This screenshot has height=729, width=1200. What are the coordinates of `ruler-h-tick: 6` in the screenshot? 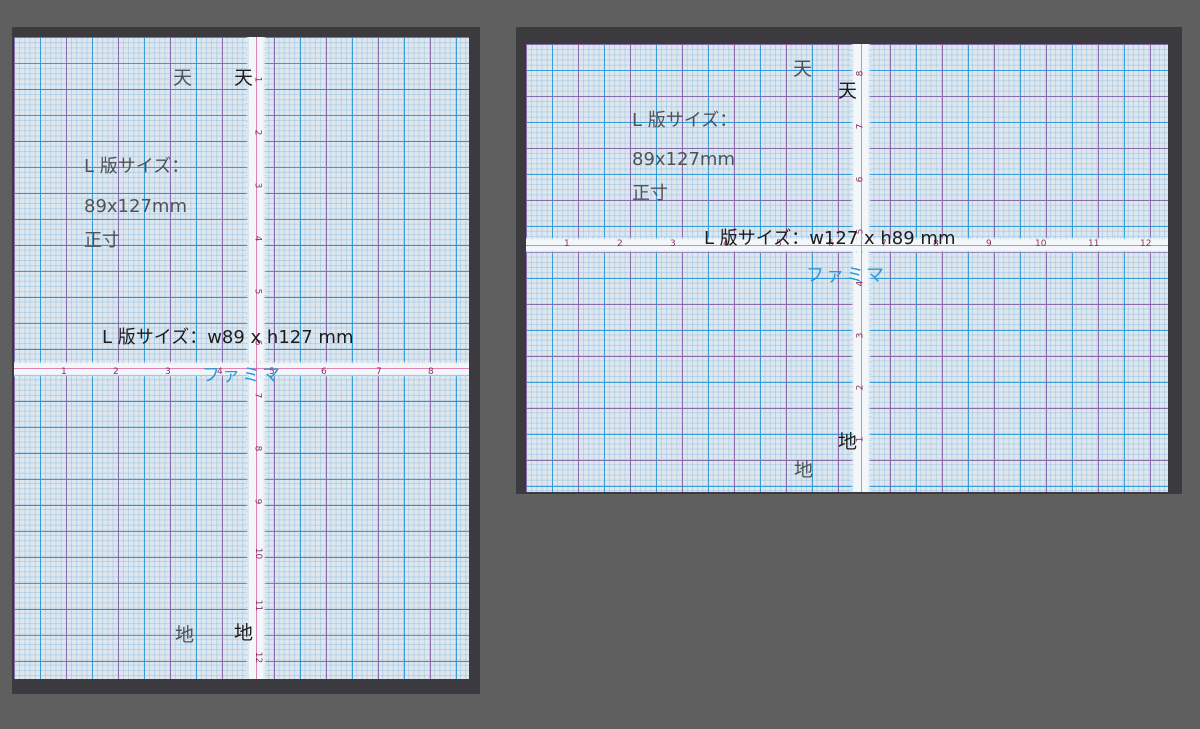 It's located at (324, 372).